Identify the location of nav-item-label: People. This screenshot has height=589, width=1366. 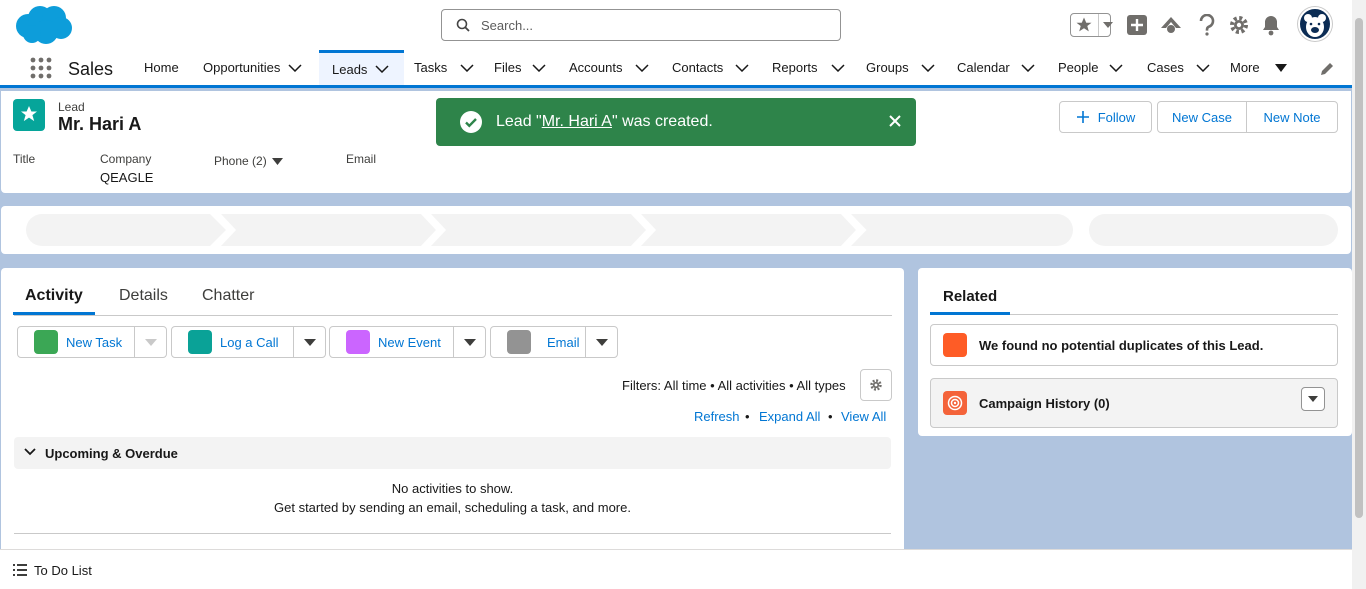
(1078, 67).